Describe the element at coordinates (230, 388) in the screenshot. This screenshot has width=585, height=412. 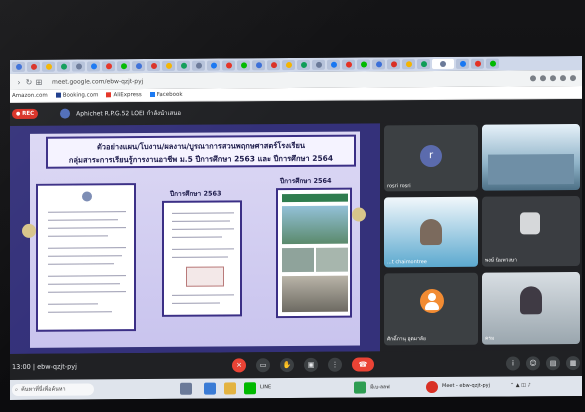
I see `file-explorer-icon` at that location.